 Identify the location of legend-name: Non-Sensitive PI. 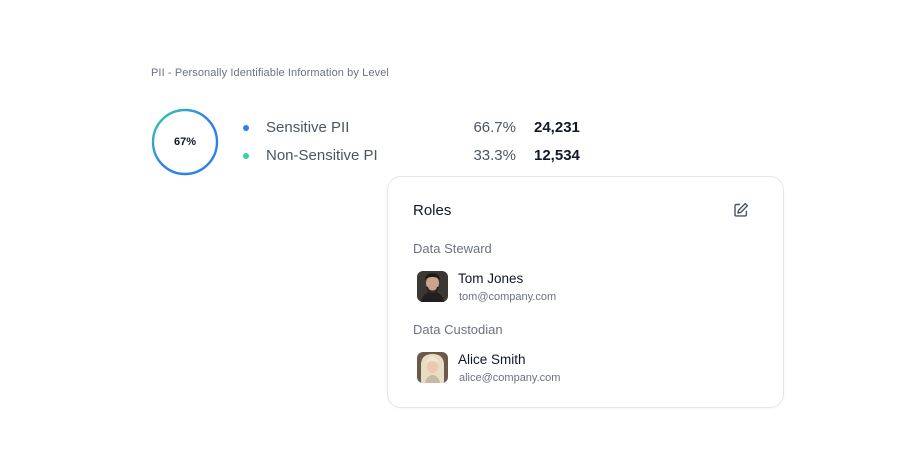
(322, 155).